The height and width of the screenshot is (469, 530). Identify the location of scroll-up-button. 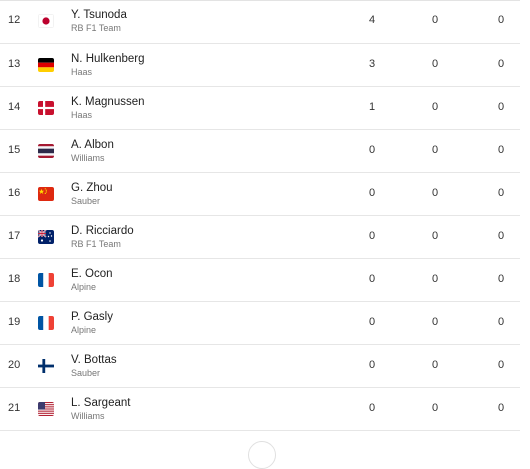
(262, 455).